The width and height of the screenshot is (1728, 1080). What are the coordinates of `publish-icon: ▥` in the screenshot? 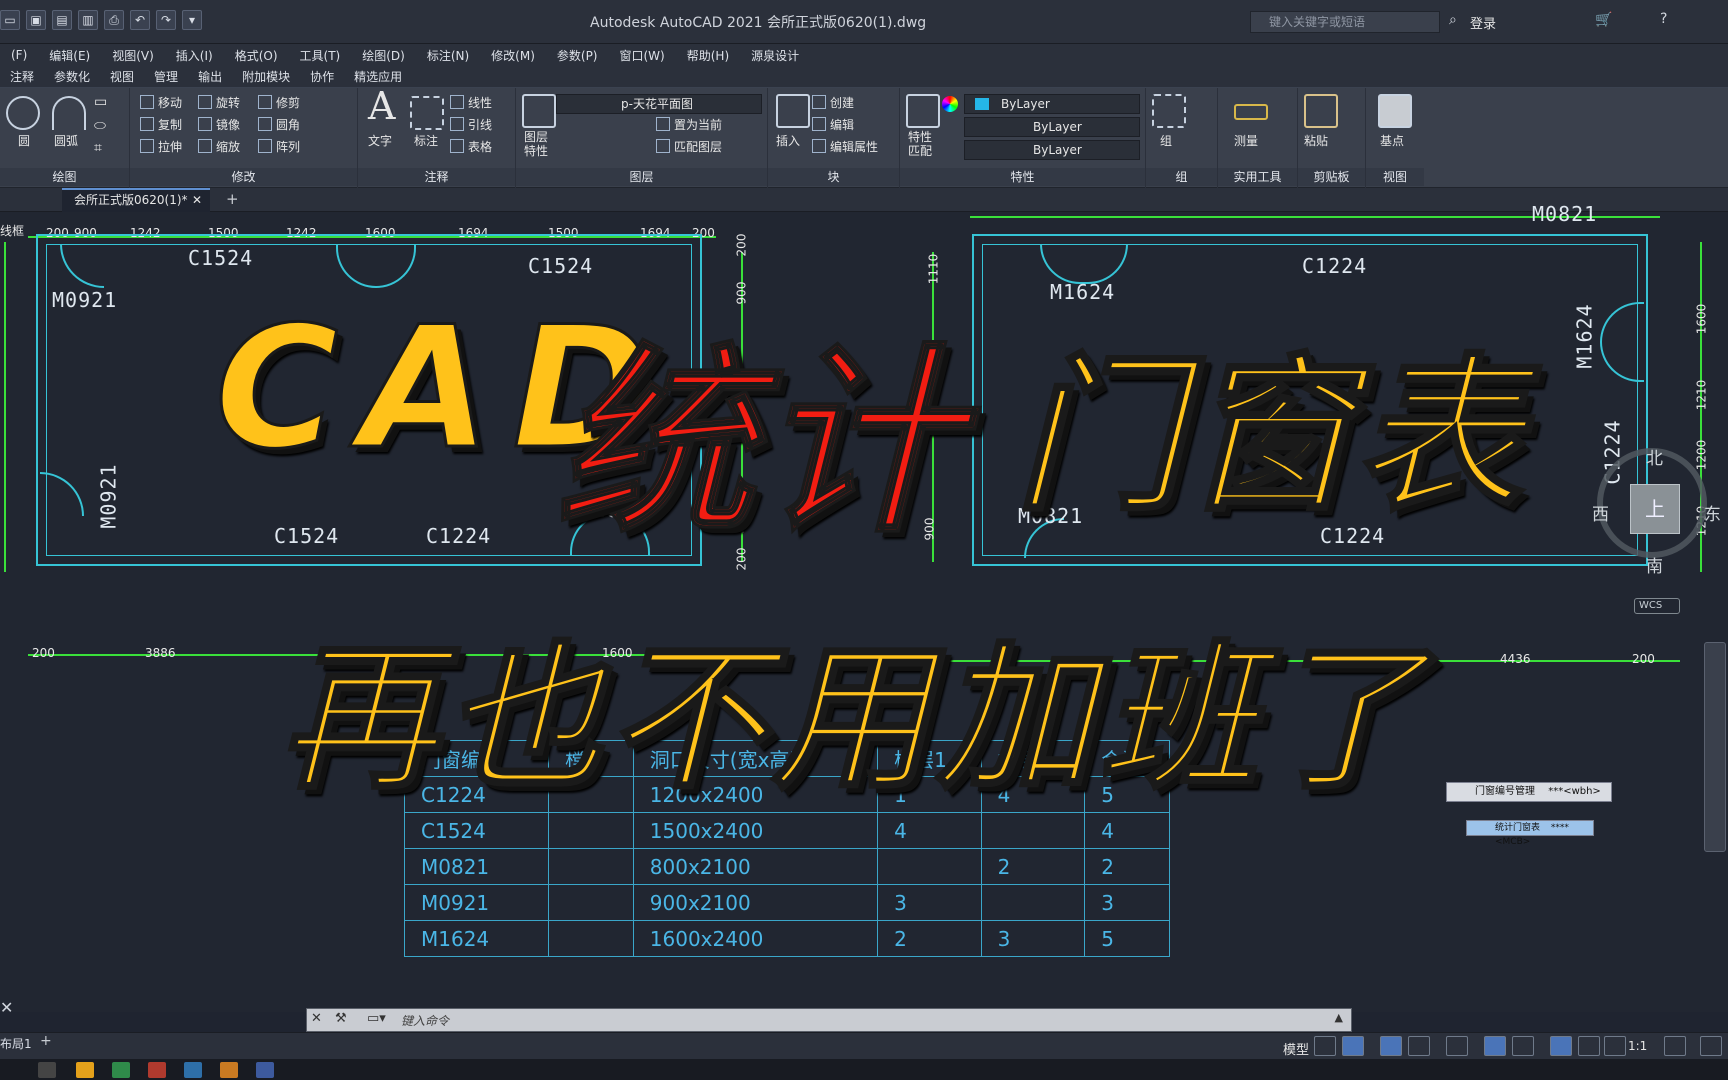 It's located at (88, 20).